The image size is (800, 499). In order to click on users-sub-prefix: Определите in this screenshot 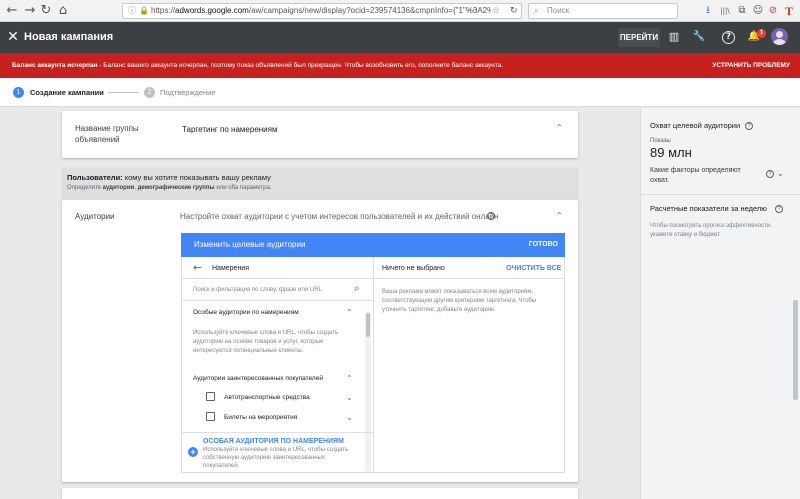, I will do `click(85, 188)`.